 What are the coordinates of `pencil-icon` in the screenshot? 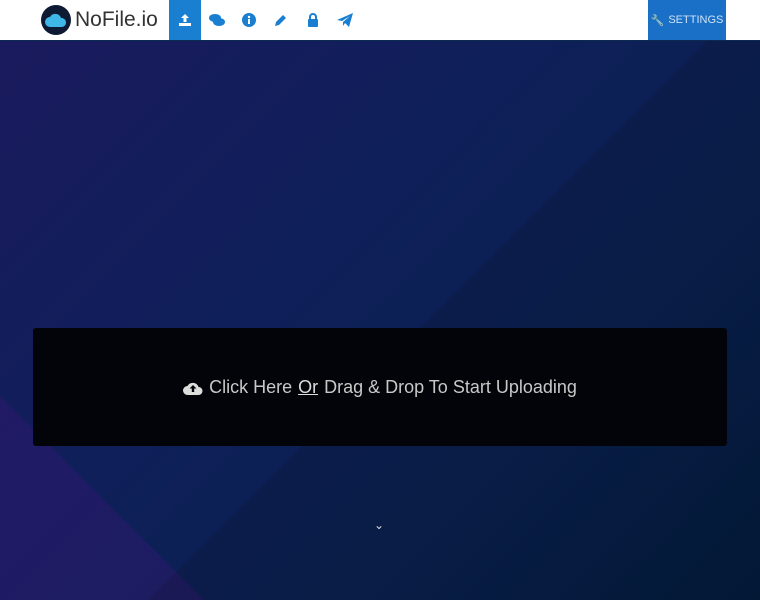 It's located at (280, 20).